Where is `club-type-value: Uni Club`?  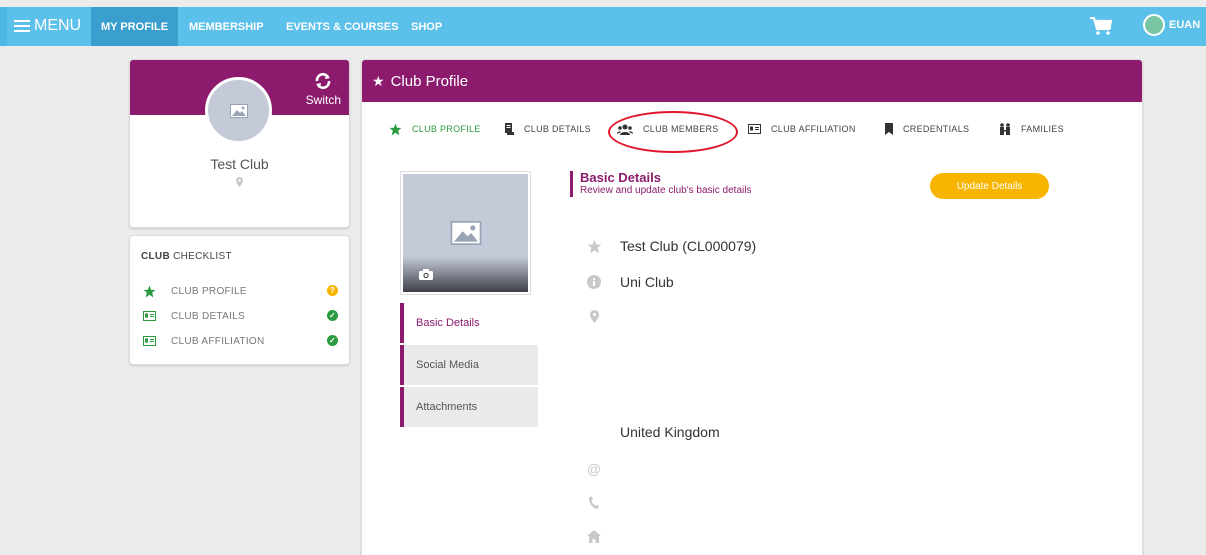 club-type-value: Uni Club is located at coordinates (647, 282).